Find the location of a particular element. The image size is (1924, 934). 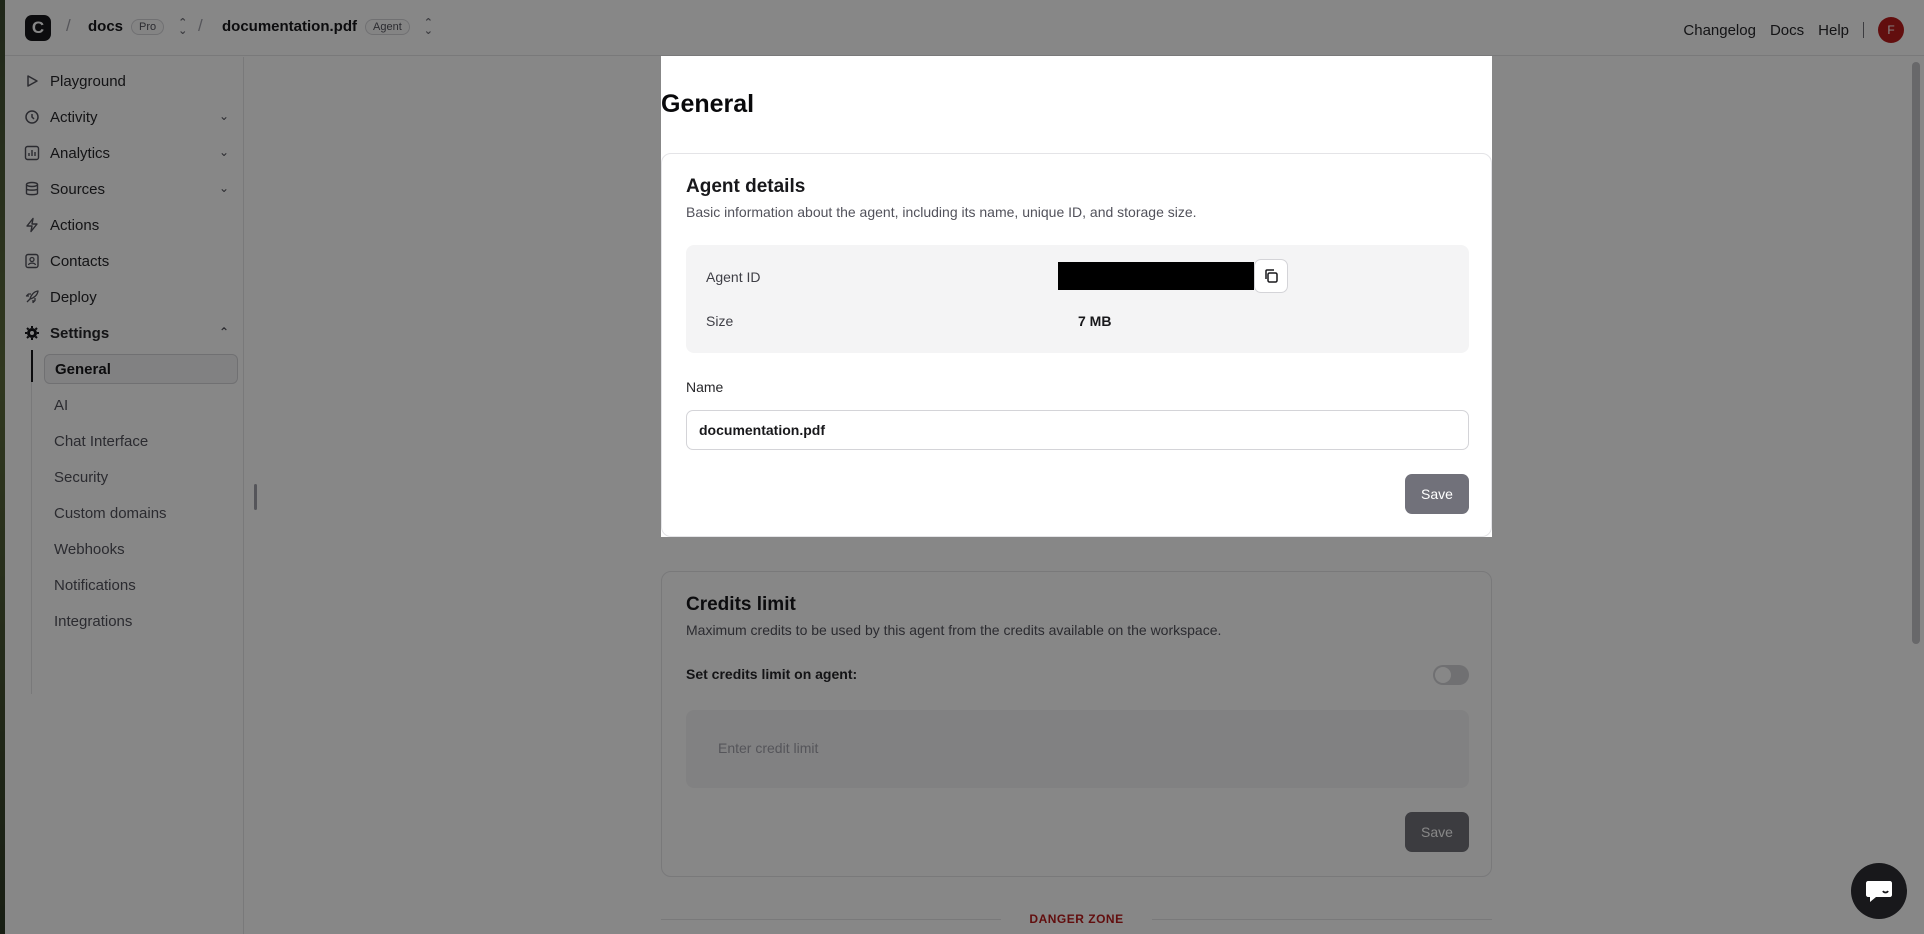

agent-info-box: Agent ID Size 7 MB is located at coordinates (1077, 299).